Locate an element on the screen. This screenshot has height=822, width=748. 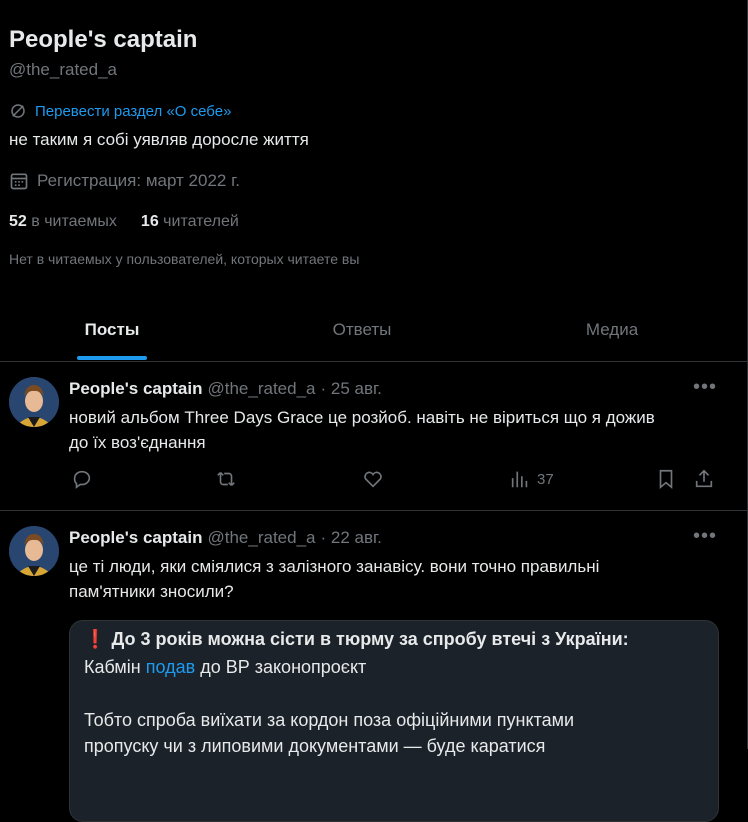
followers-link: 16 читателей is located at coordinates (190, 222).